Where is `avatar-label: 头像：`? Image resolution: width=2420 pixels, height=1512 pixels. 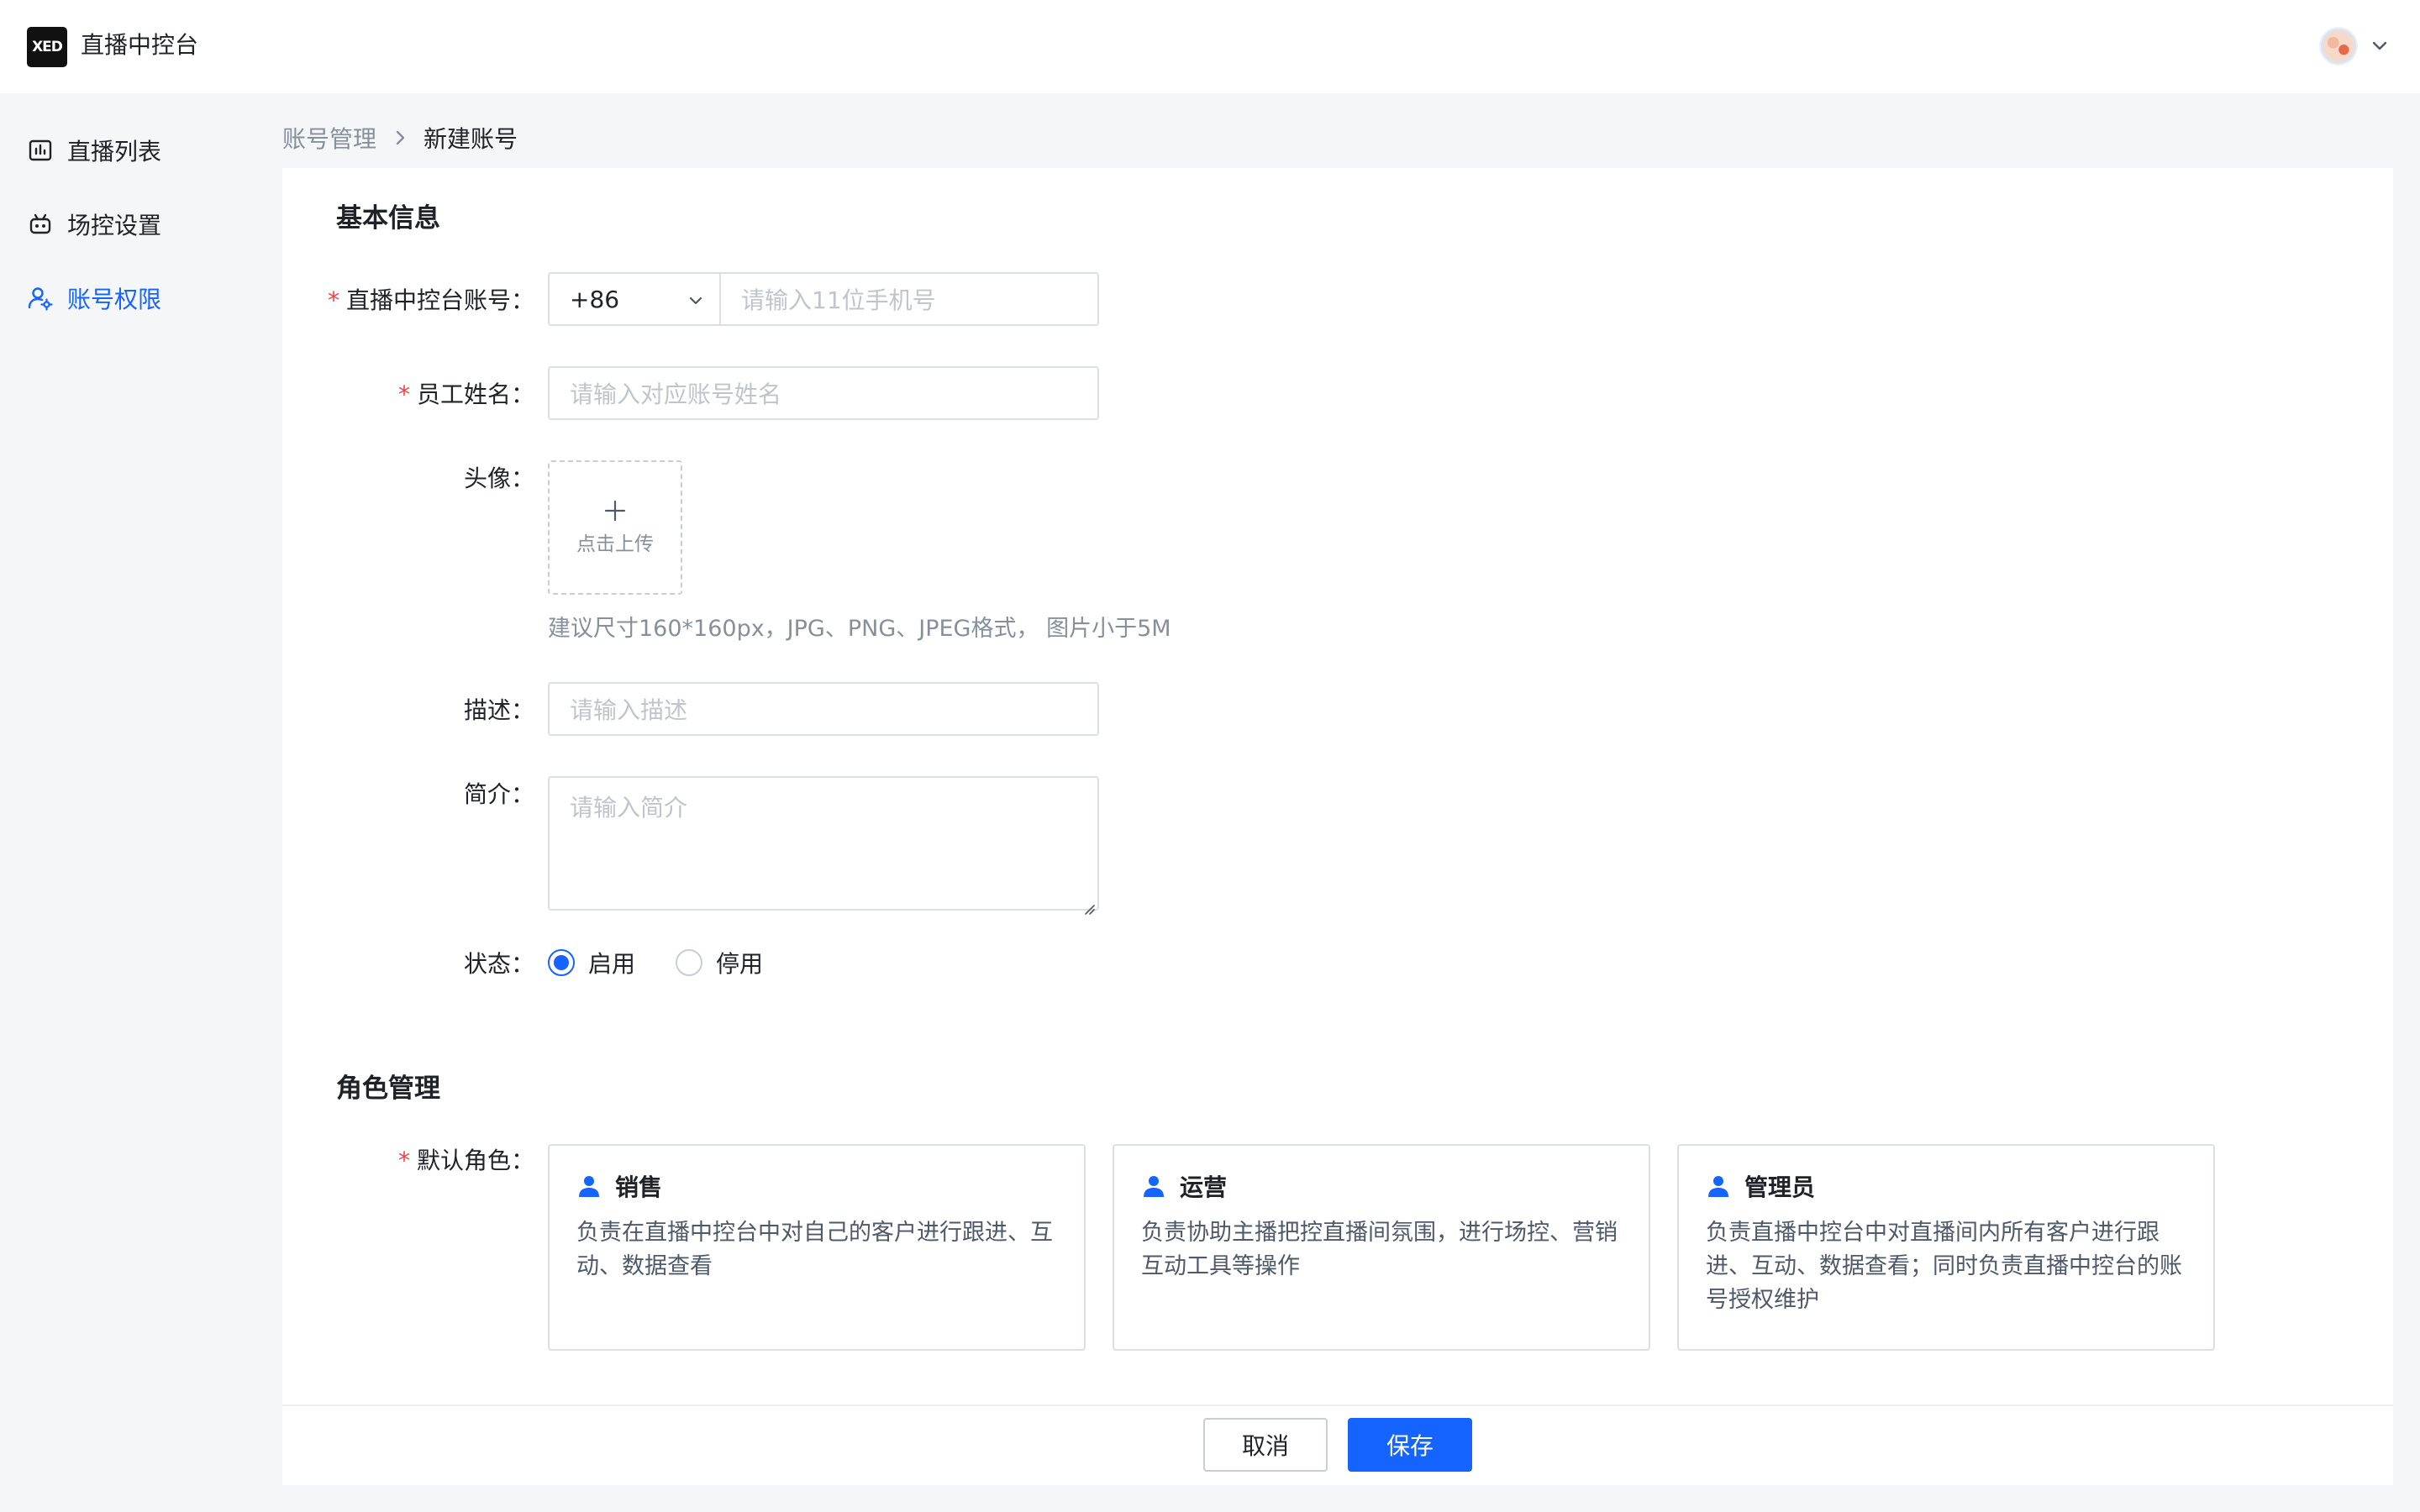 avatar-label: 头像： is located at coordinates (498, 478).